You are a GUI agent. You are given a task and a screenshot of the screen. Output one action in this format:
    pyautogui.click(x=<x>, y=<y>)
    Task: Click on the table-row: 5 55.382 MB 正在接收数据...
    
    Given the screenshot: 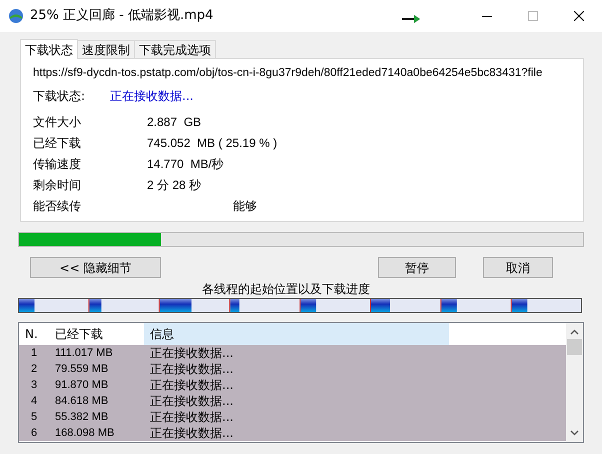 What is the action you would take?
    pyautogui.click(x=292, y=417)
    